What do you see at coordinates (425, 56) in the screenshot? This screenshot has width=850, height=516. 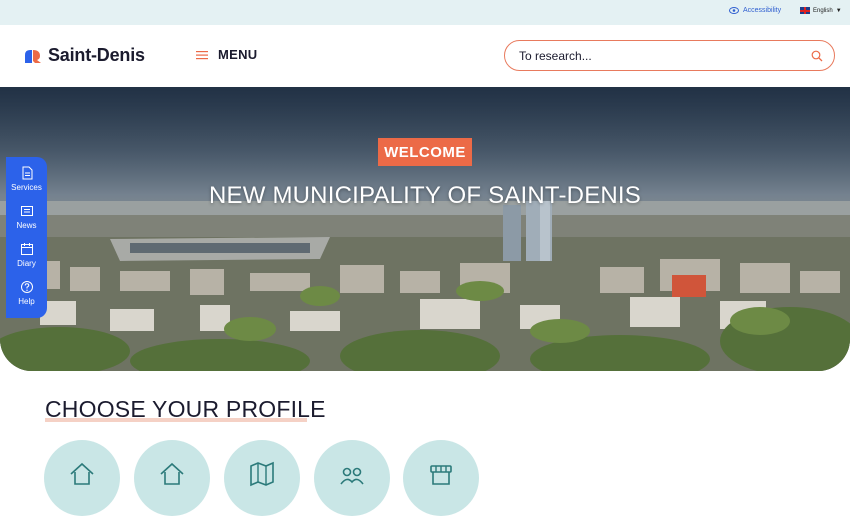 I see `site-header: Saint-Denis MENU` at bounding box center [425, 56].